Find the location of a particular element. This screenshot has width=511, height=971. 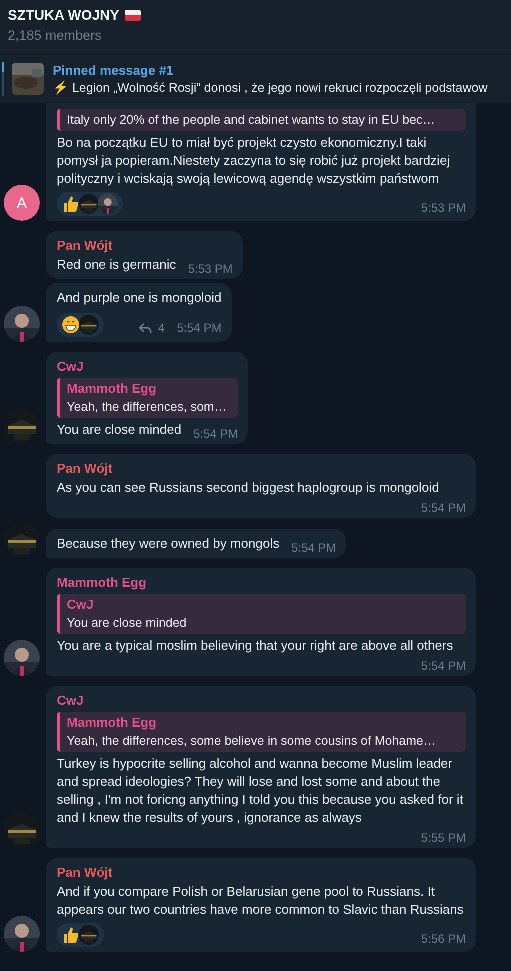

message-text: And if you compare Polish or Belarusian gene pool to Russians. It appears our two countries have more common to Slavic than Russians is located at coordinates (261, 901).